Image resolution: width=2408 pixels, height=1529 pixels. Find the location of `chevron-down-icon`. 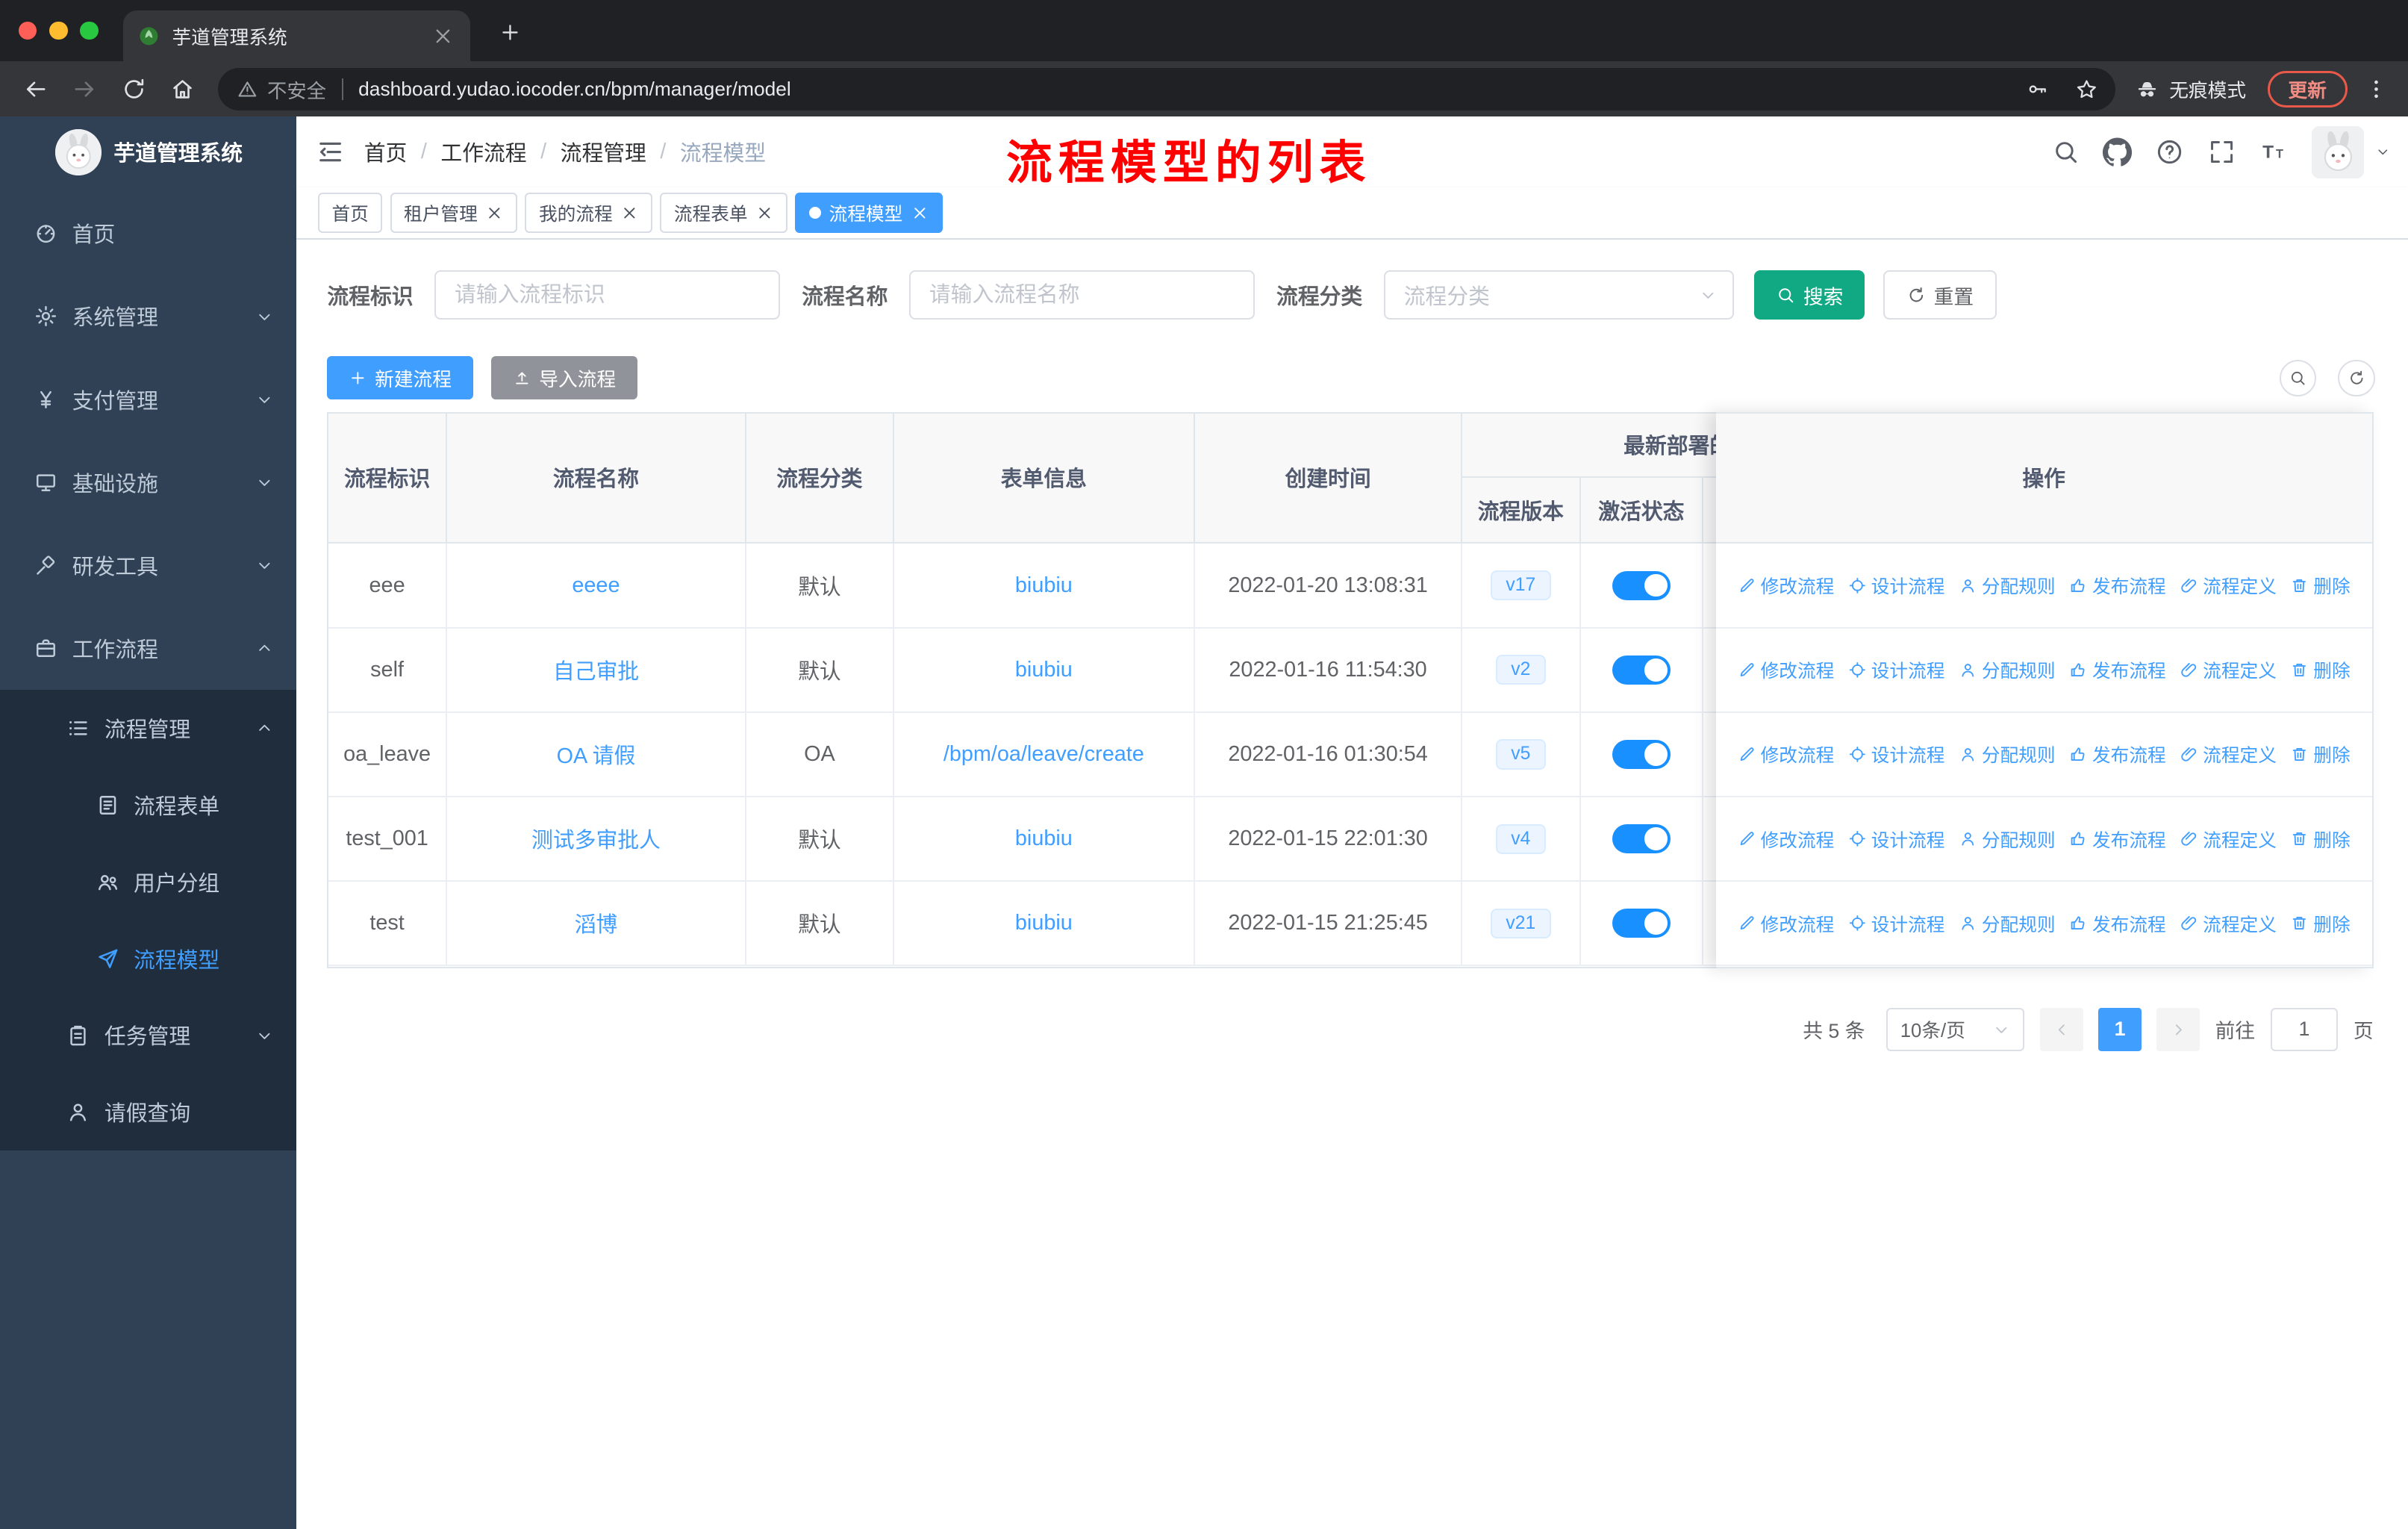

chevron-down-icon is located at coordinates (2383, 152).